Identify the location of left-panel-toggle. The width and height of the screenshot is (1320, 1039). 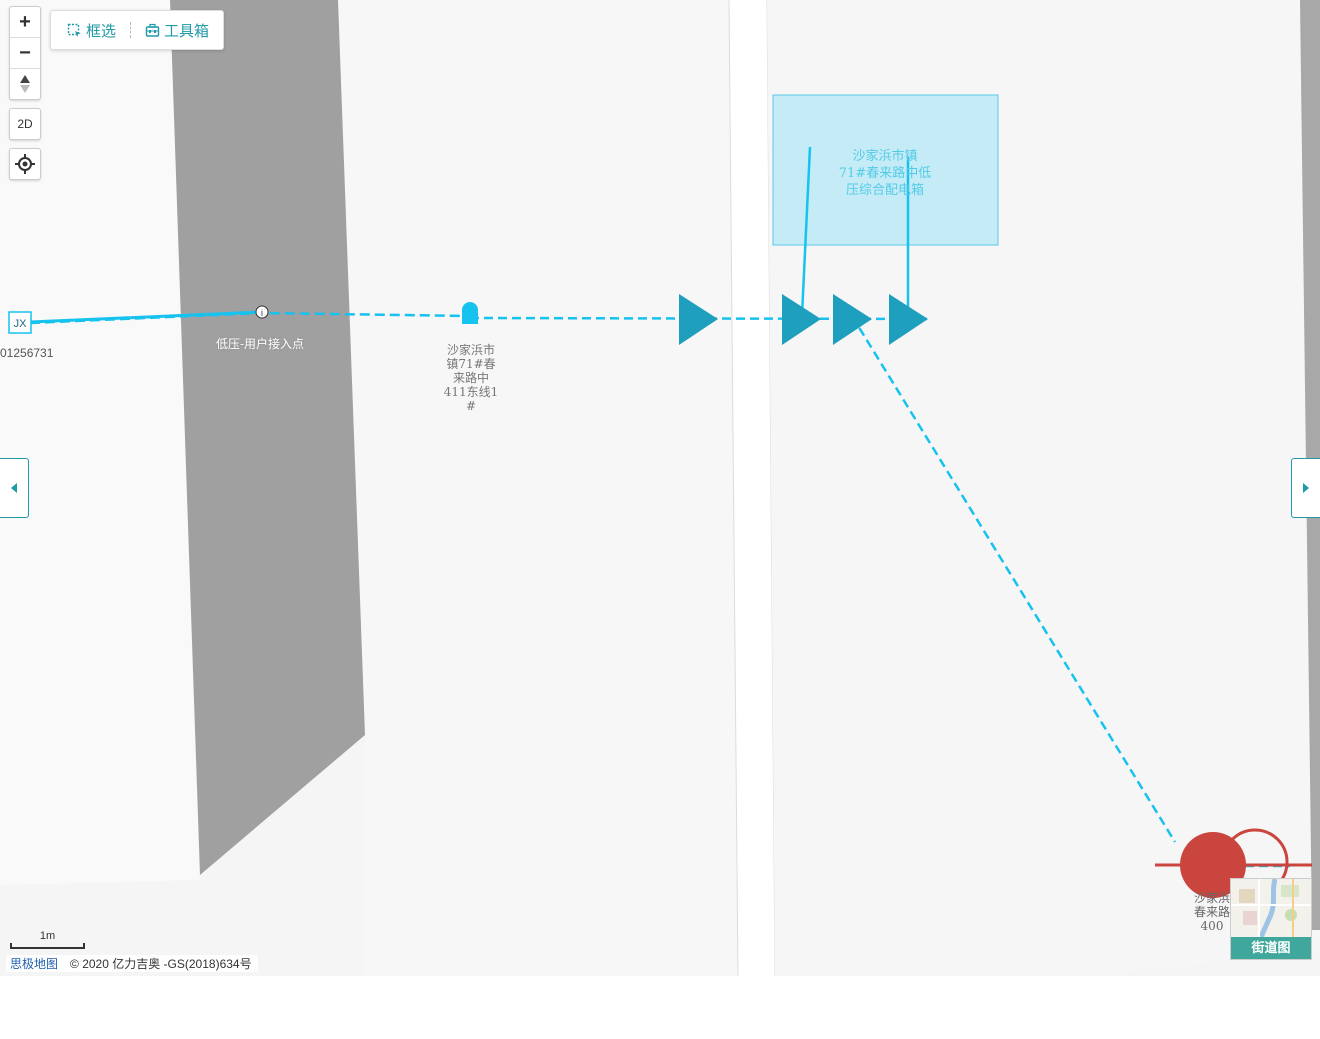
(14, 488).